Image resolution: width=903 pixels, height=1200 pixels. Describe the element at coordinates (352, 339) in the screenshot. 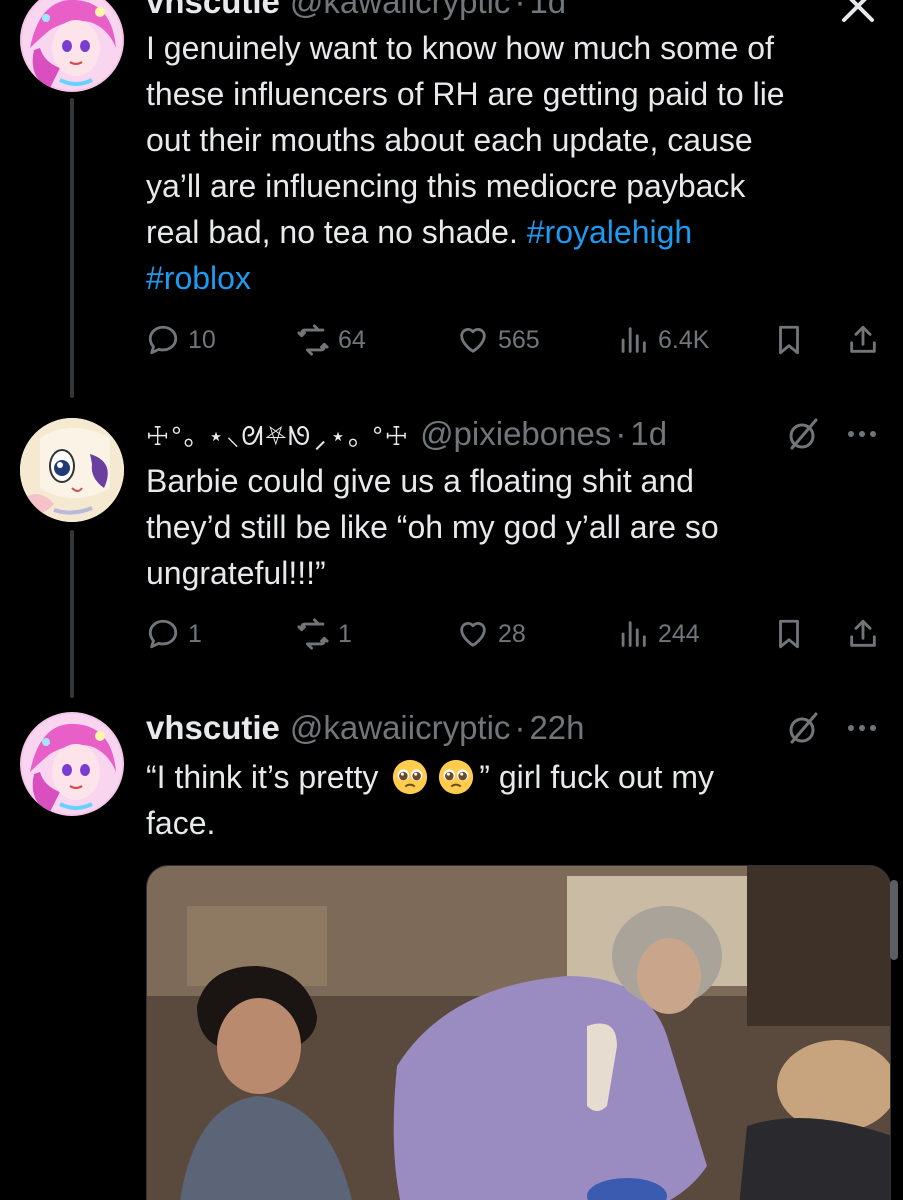

I see `repost-count: 64` at that location.